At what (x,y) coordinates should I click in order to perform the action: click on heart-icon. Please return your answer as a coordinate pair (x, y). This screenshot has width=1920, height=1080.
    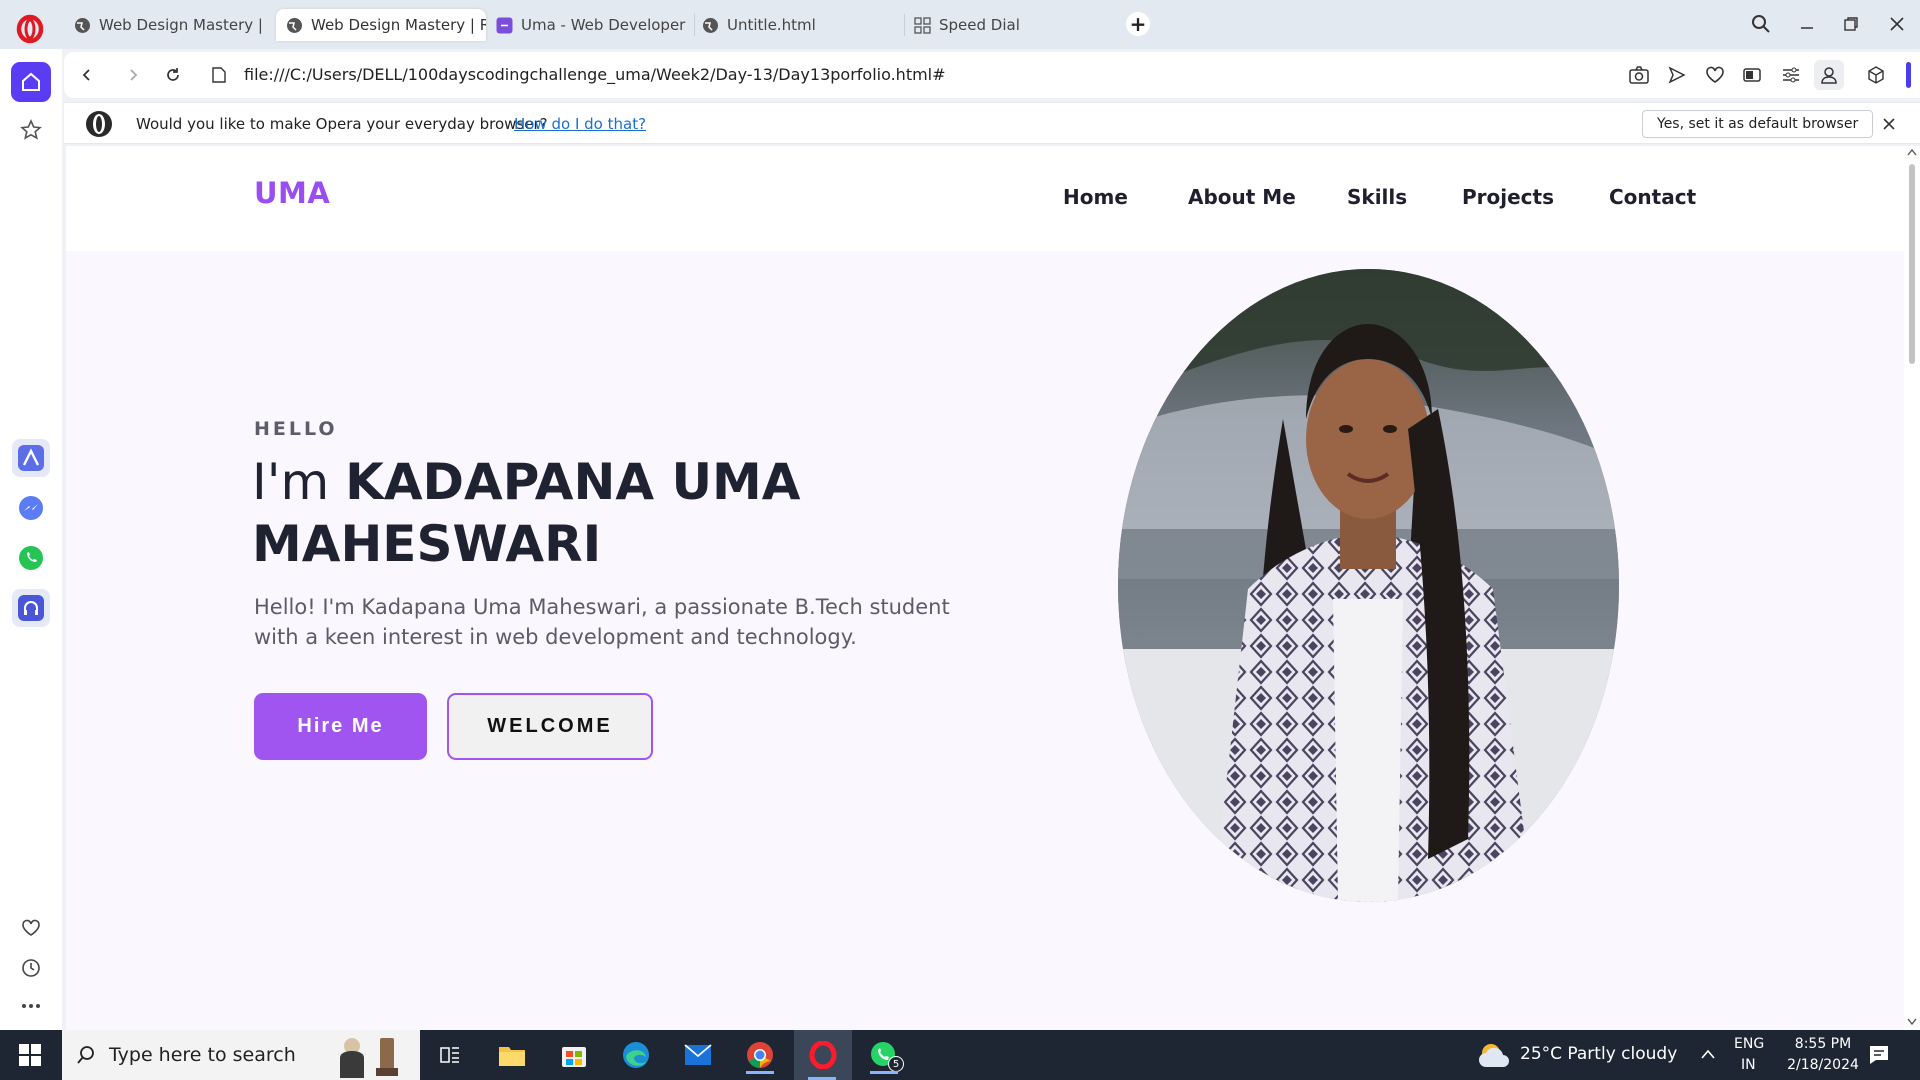
    Looking at the image, I should click on (31, 928).